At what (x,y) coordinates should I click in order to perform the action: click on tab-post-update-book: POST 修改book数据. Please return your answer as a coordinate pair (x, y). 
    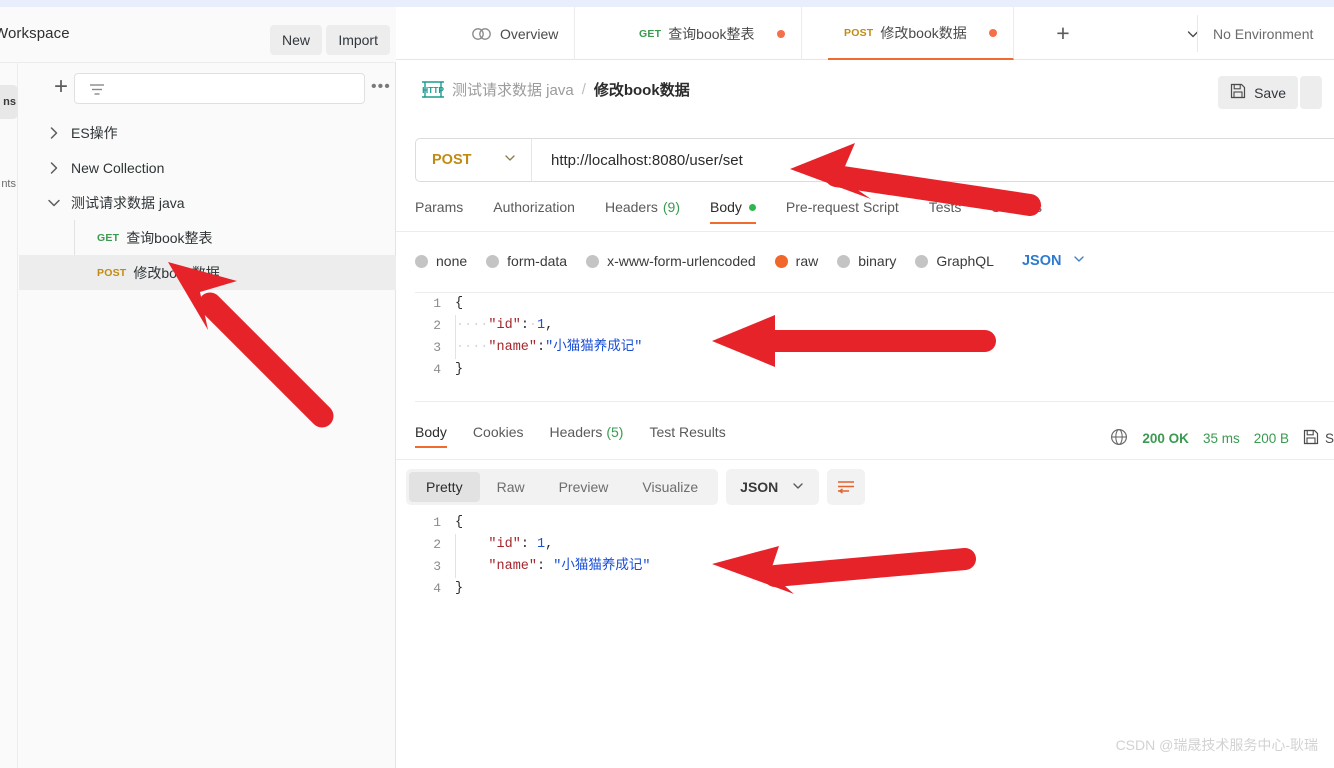
    Looking at the image, I should click on (921, 33).